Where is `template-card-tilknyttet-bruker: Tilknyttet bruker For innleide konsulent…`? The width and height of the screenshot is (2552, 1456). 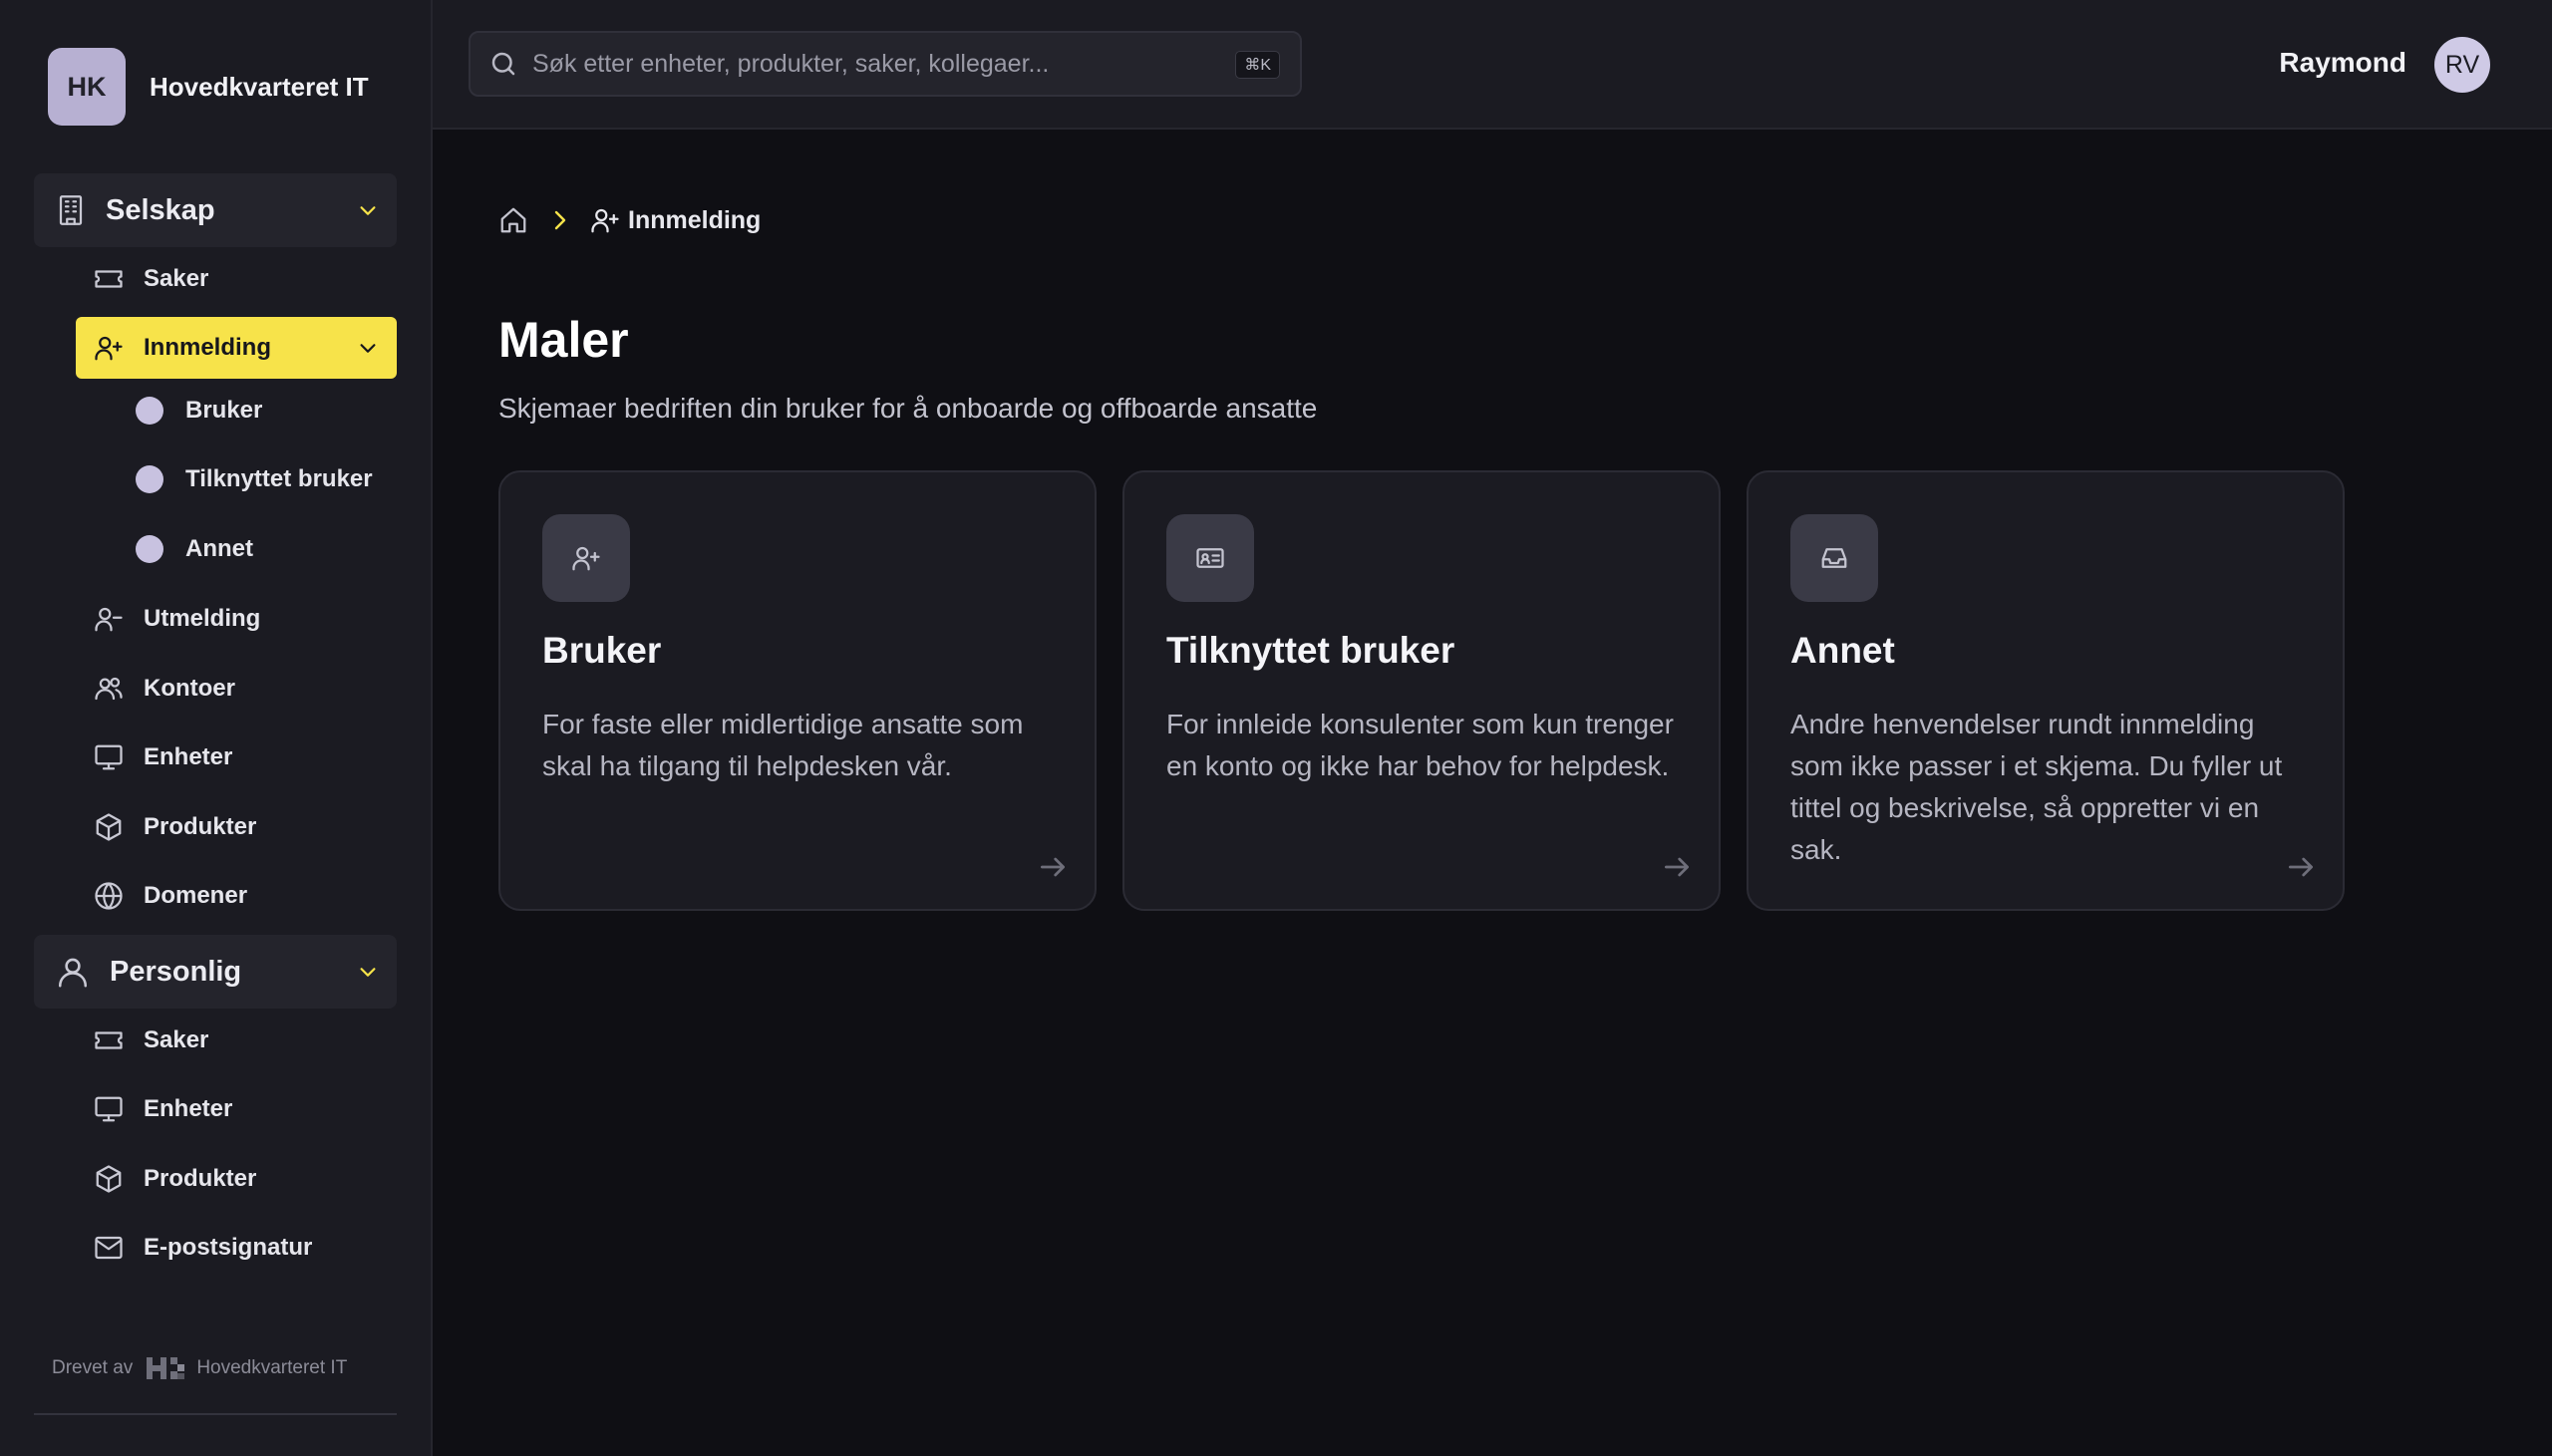
template-card-tilknyttet-bruker: Tilknyttet bruker For innleide konsulent… is located at coordinates (1421, 690).